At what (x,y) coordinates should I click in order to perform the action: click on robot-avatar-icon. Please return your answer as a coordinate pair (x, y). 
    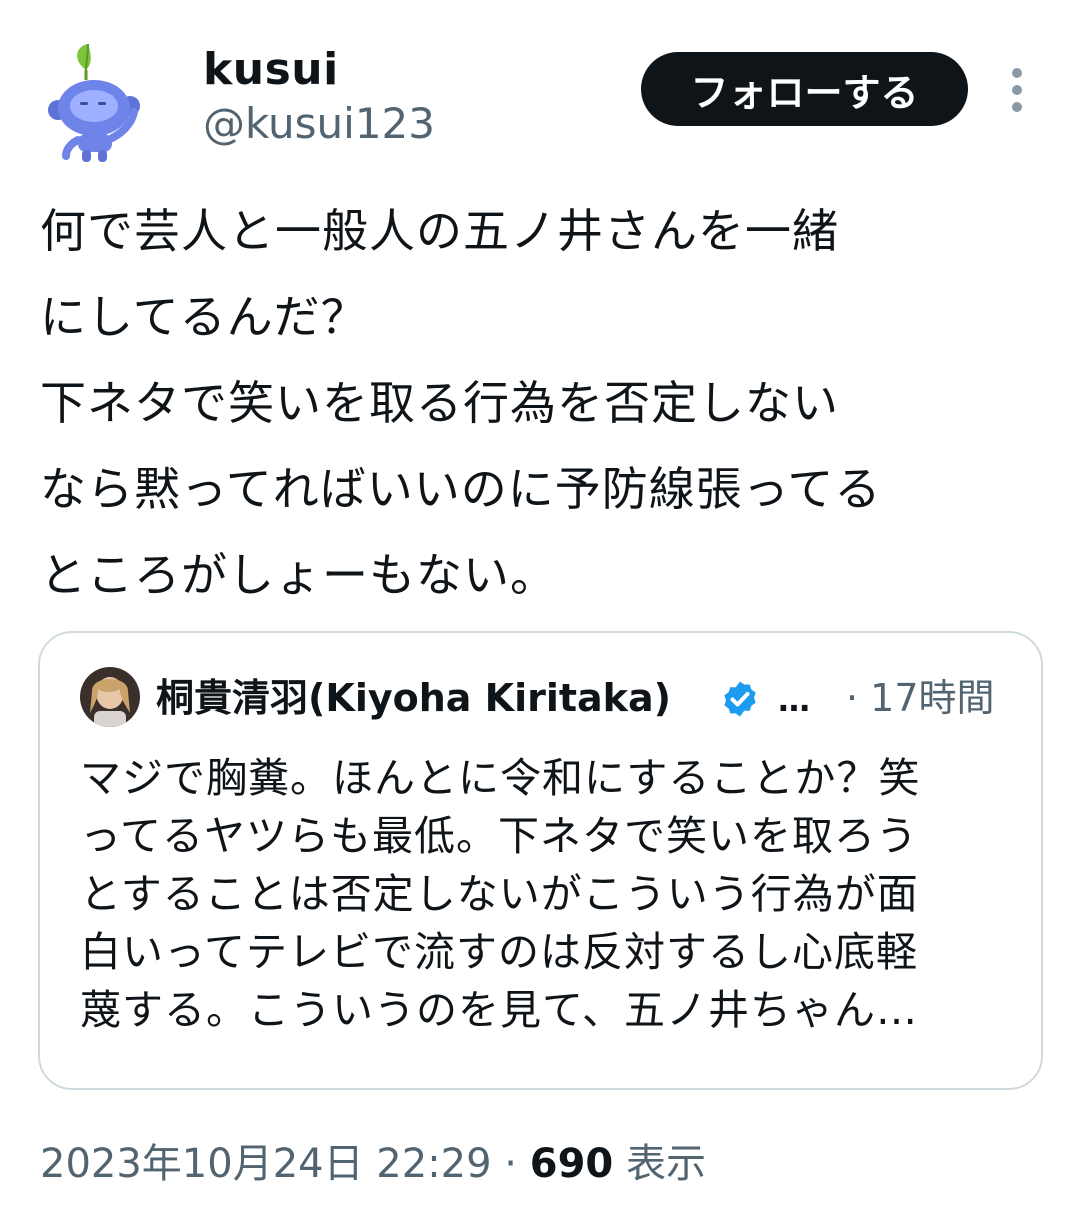
    Looking at the image, I should click on (94, 102).